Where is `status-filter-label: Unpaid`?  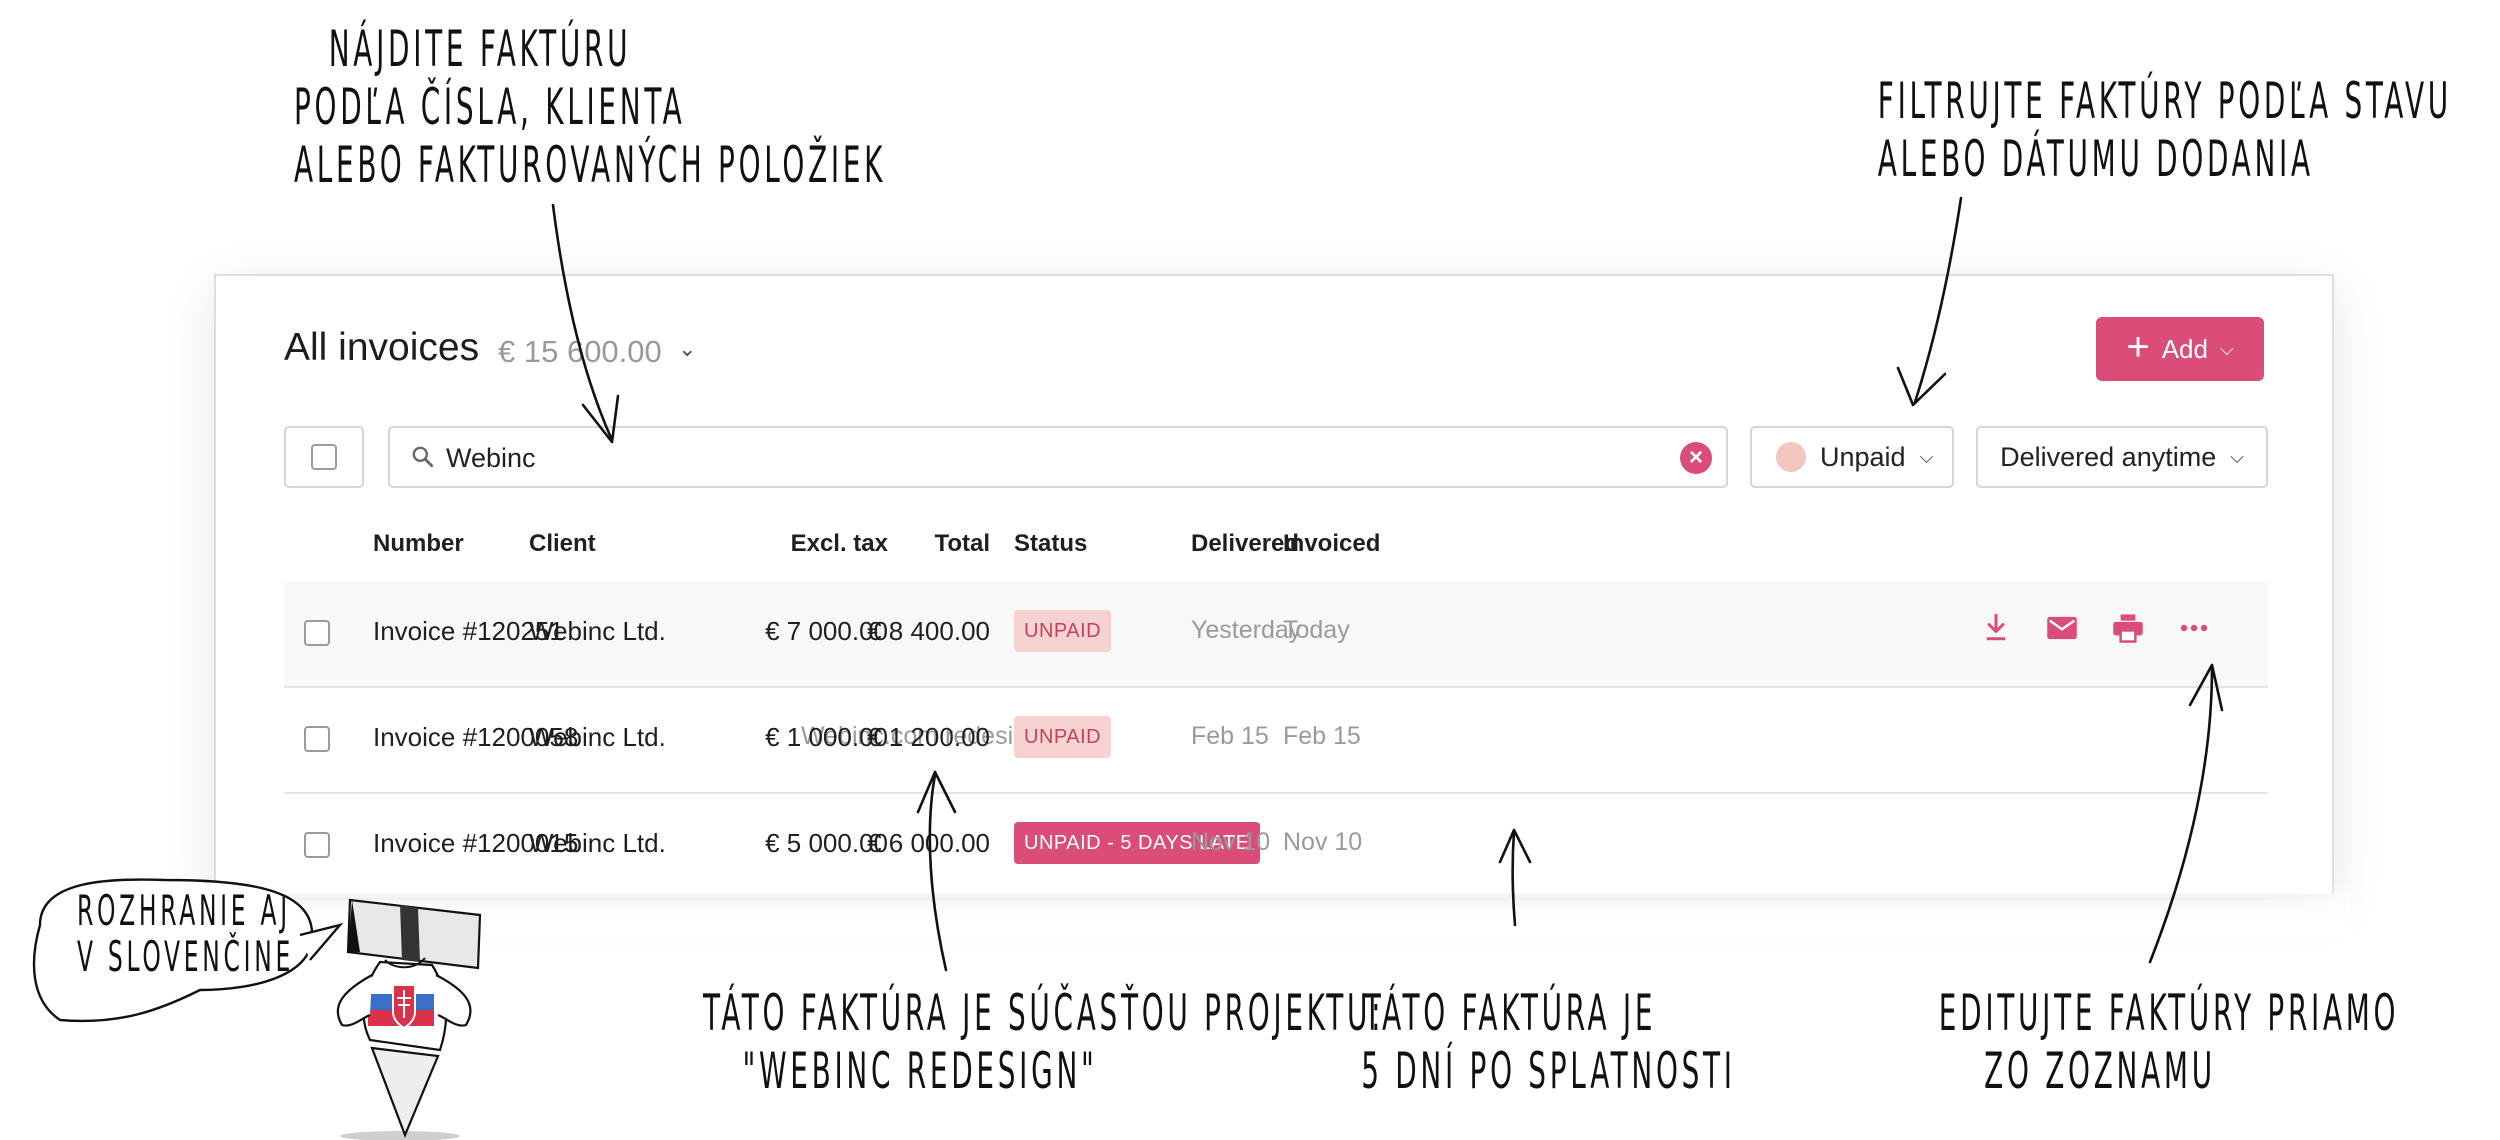
status-filter-label: Unpaid is located at coordinates (1863, 456).